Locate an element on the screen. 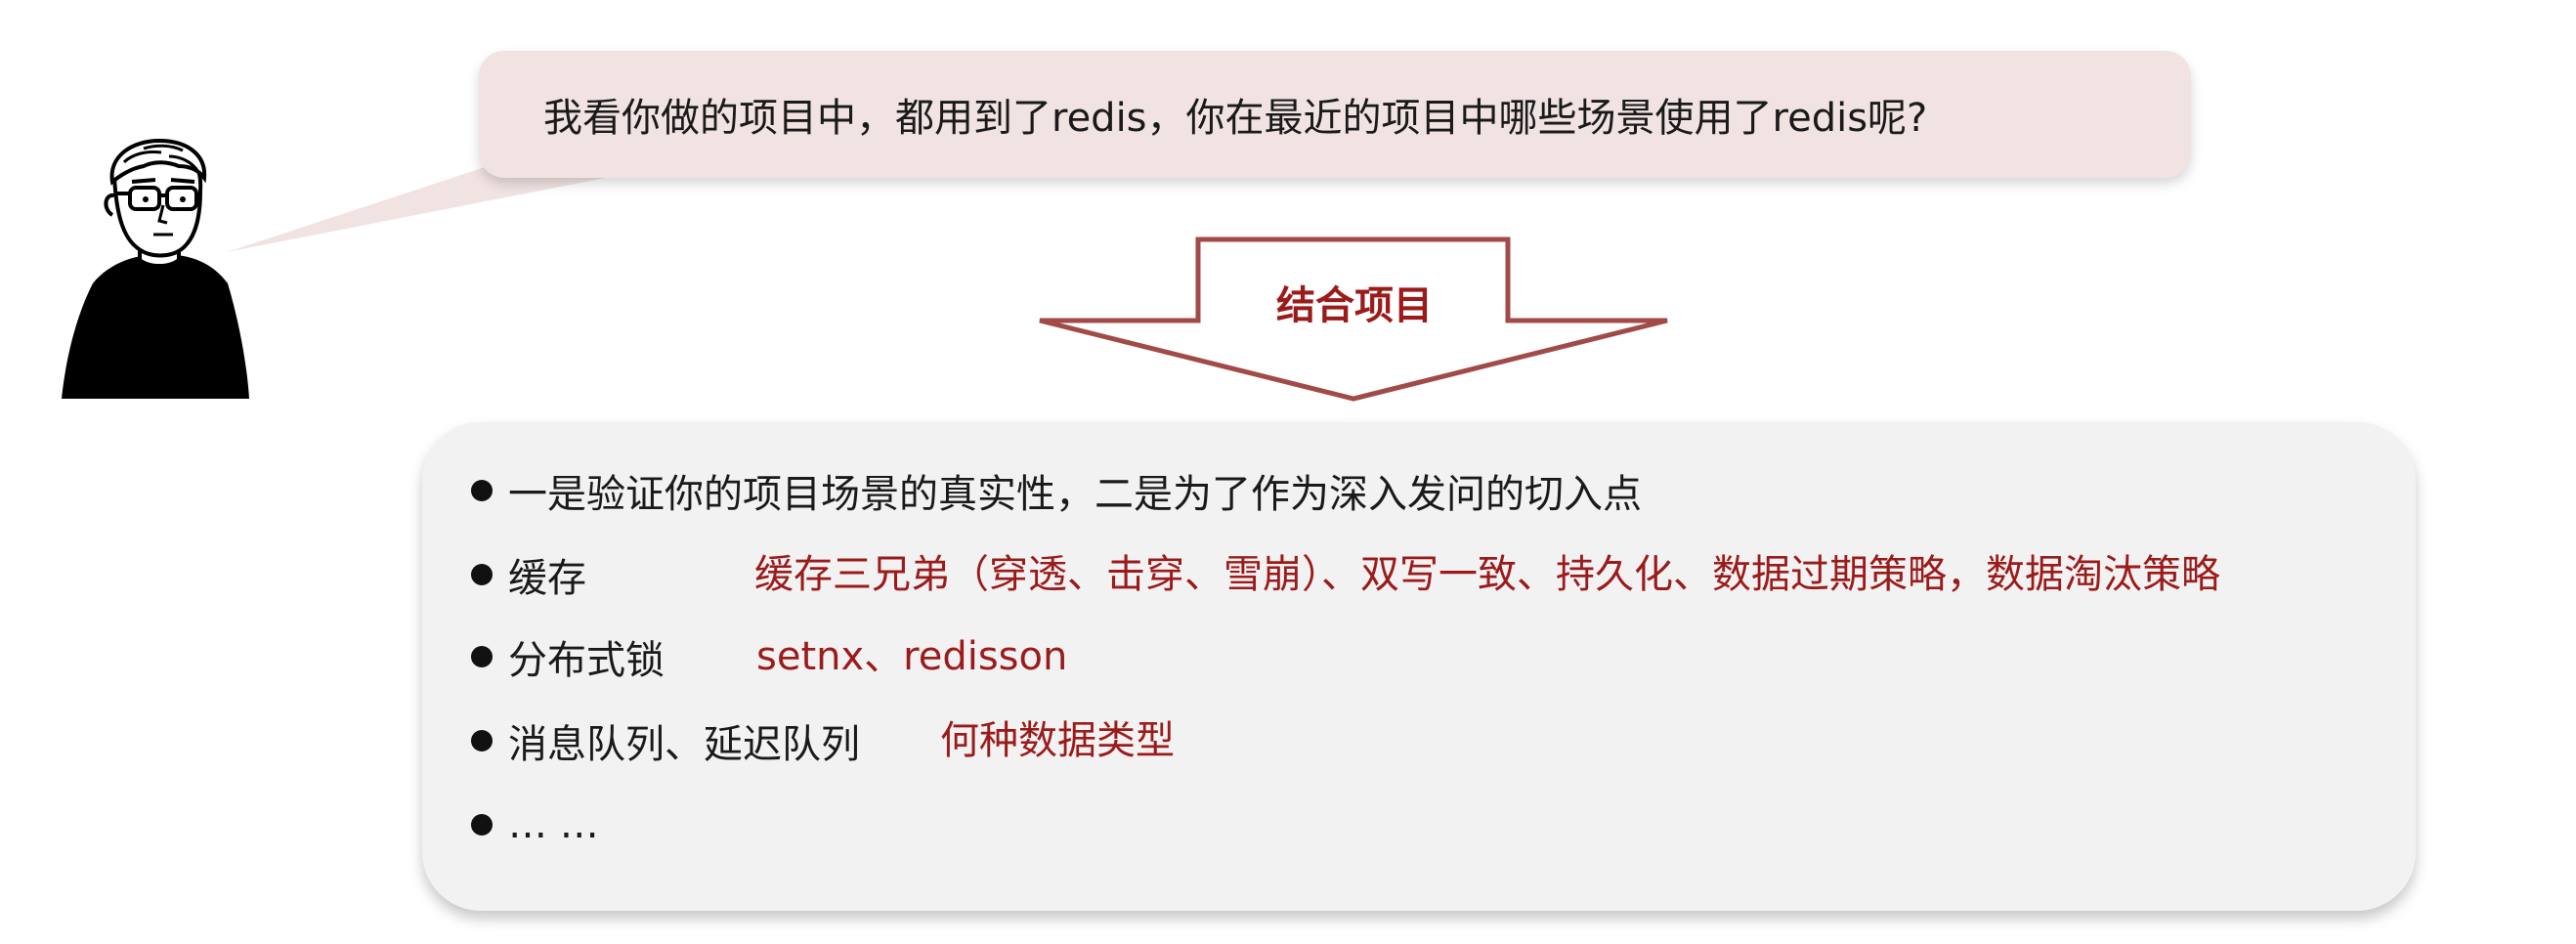 The image size is (2576, 944). point-detail: 缓存三兄弟（穿透、击穿、雪崩）、双写一致、持久化、数据过期策略，数据淘汰策略 is located at coordinates (1487, 575).